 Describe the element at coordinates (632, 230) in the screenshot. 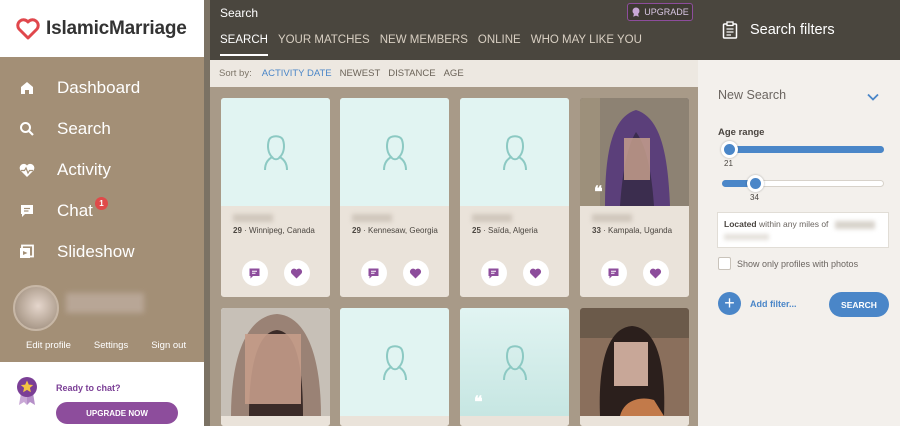

I see `profile-age-location: 33 · Kampala, Uganda` at that location.